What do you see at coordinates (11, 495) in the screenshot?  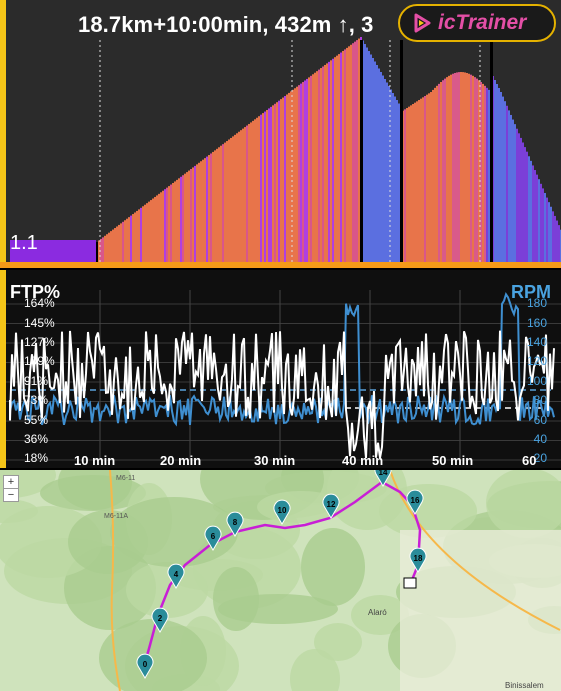 I see `zoom-out-button: −` at bounding box center [11, 495].